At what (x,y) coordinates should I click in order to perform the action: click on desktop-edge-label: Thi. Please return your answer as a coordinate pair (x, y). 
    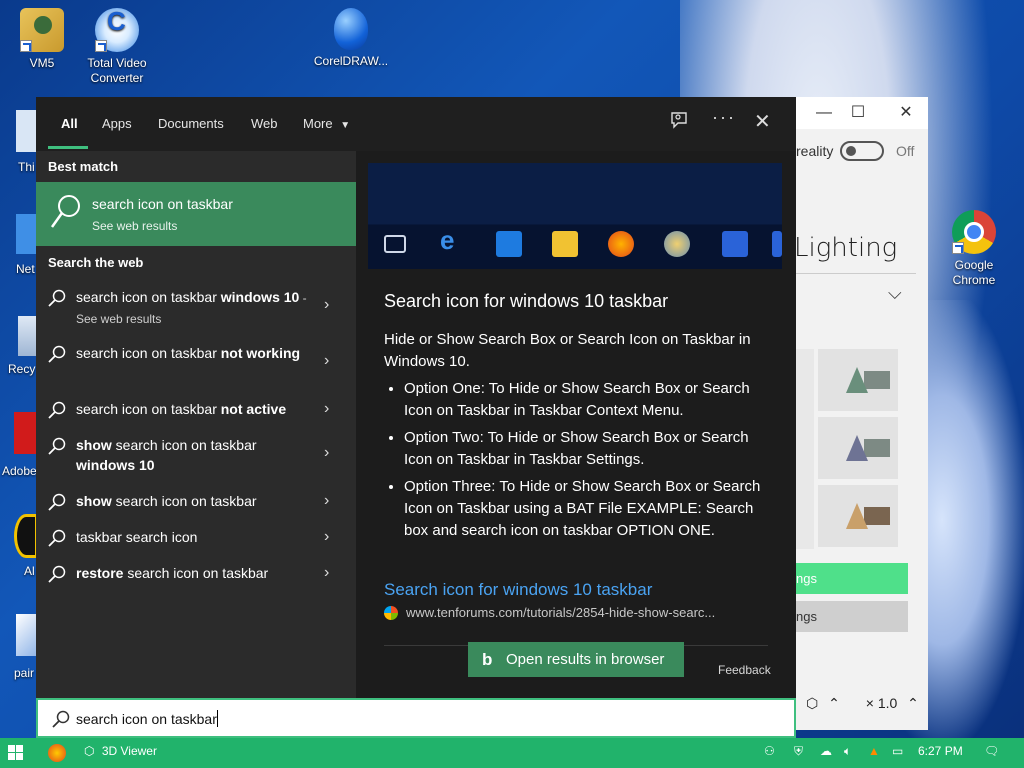
    Looking at the image, I should click on (26, 167).